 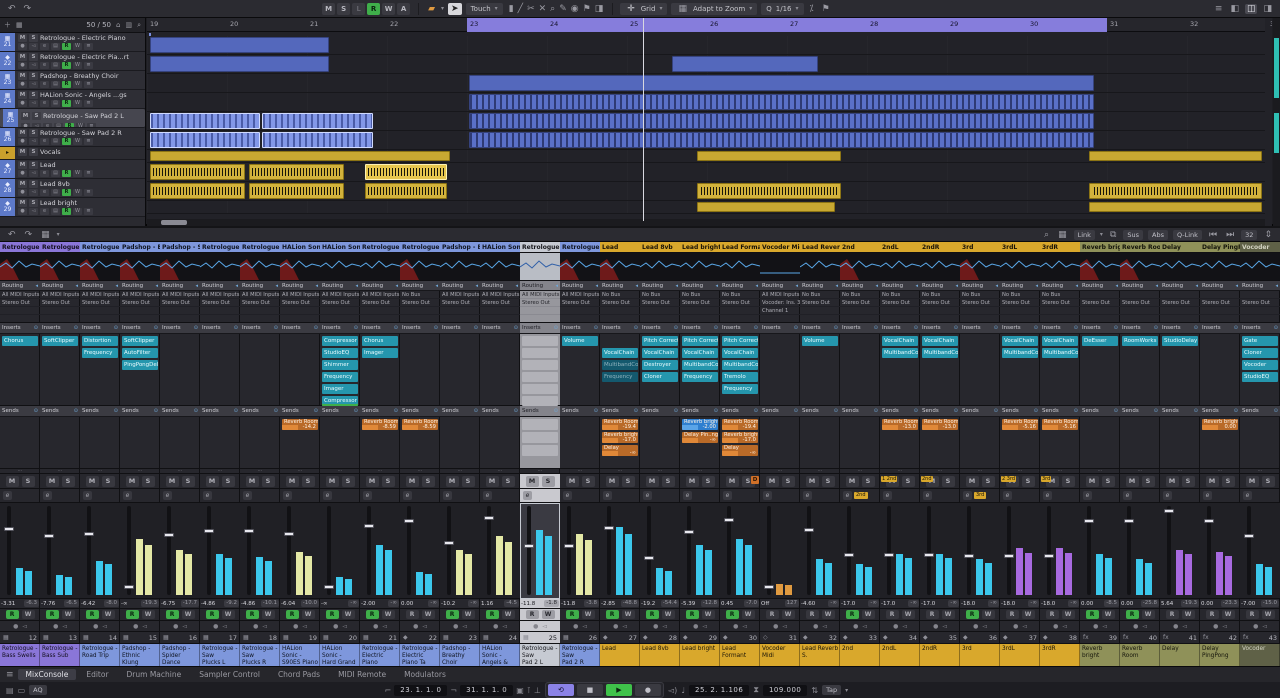 What do you see at coordinates (340, 295) in the screenshot?
I see `routing-slot: All MIDI Inputs` at bounding box center [340, 295].